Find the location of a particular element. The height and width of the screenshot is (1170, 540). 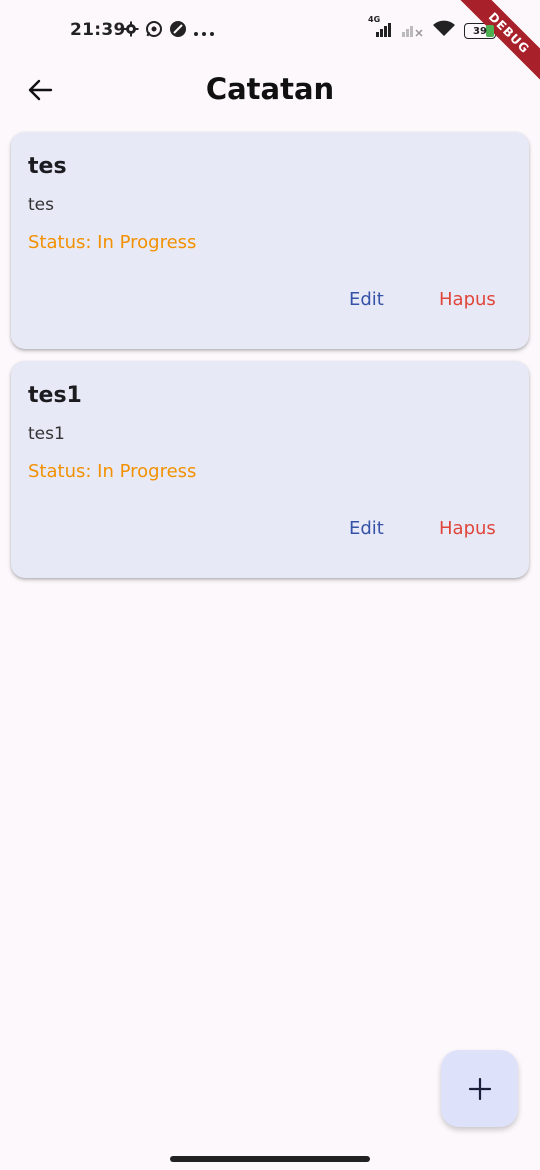

note-description: tes is located at coordinates (41, 205).